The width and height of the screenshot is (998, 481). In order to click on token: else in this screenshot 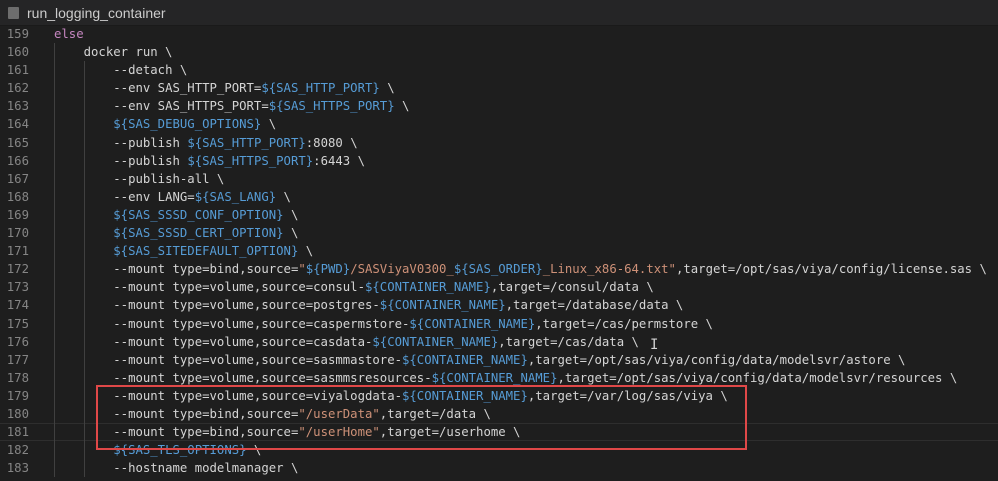, I will do `click(69, 34)`.